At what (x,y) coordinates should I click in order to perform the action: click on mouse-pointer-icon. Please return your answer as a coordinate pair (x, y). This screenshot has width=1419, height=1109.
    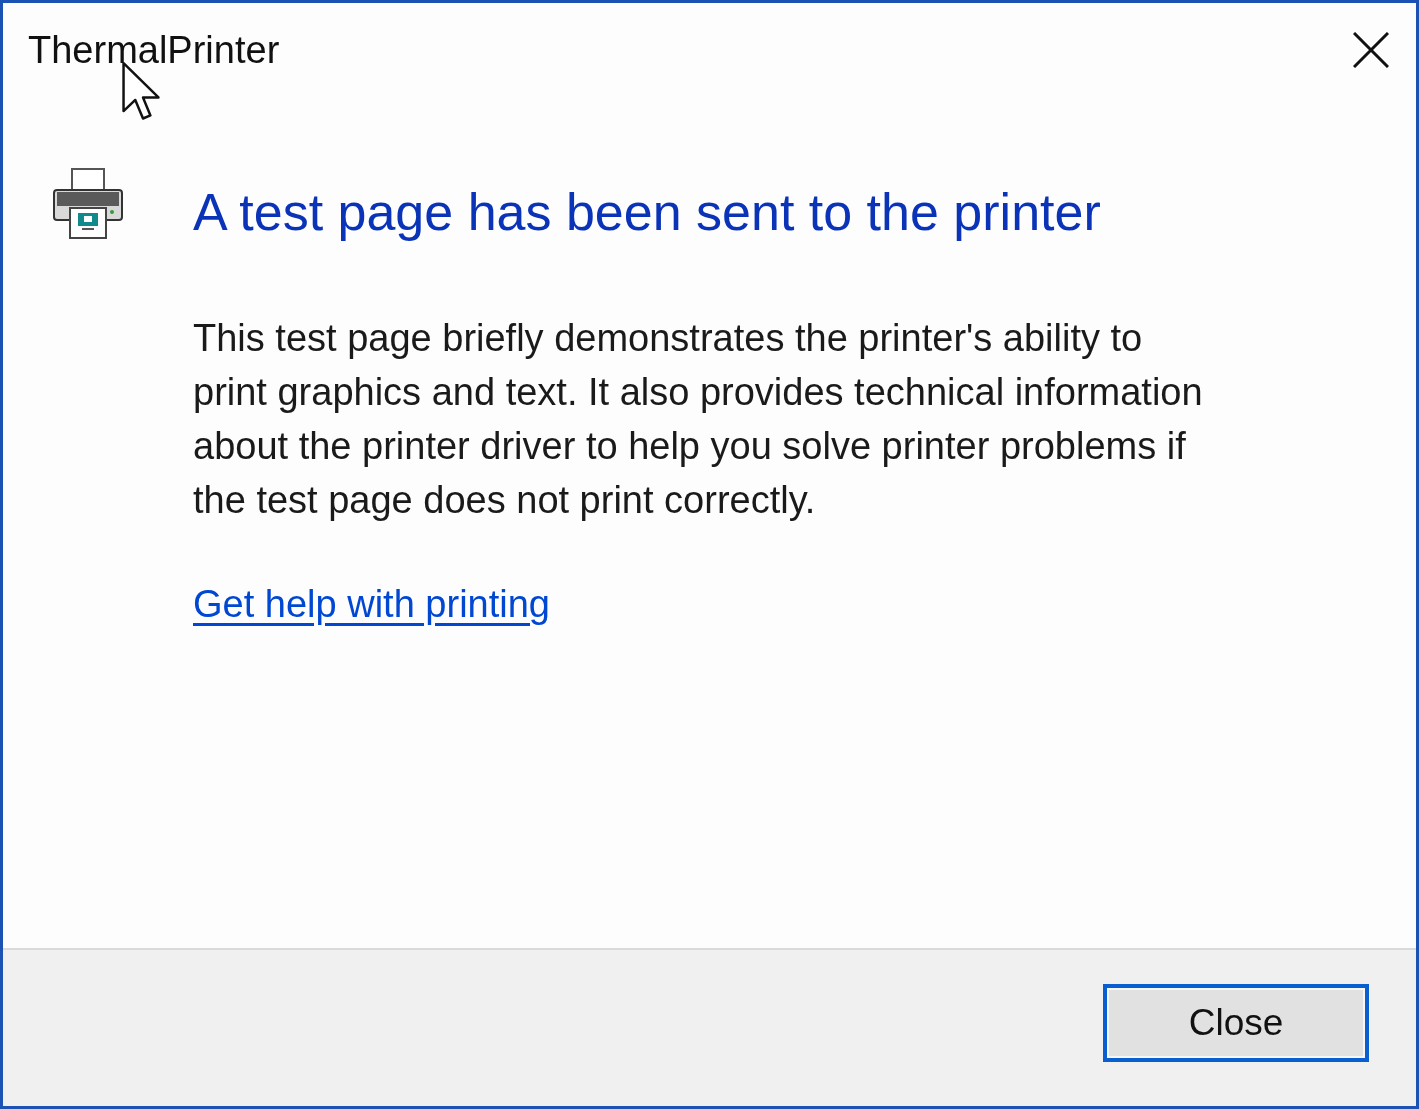
    Looking at the image, I should click on (141, 91).